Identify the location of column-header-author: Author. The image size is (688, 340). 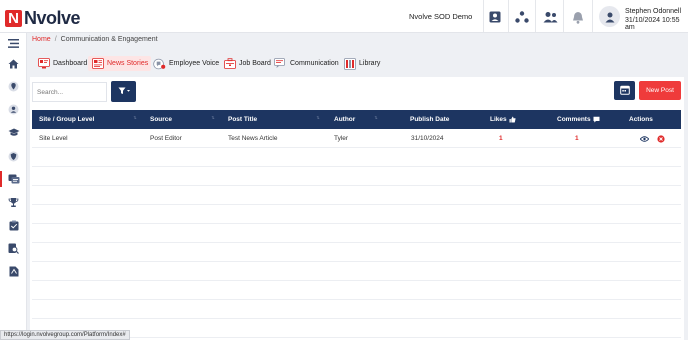
(344, 119).